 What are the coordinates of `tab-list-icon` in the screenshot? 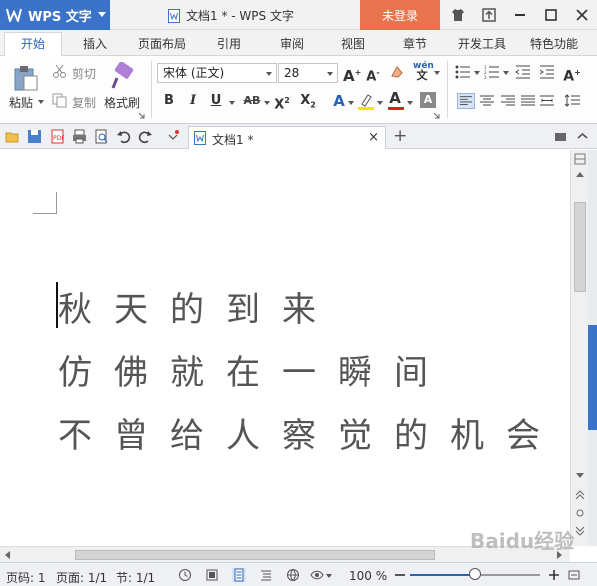 It's located at (560, 136).